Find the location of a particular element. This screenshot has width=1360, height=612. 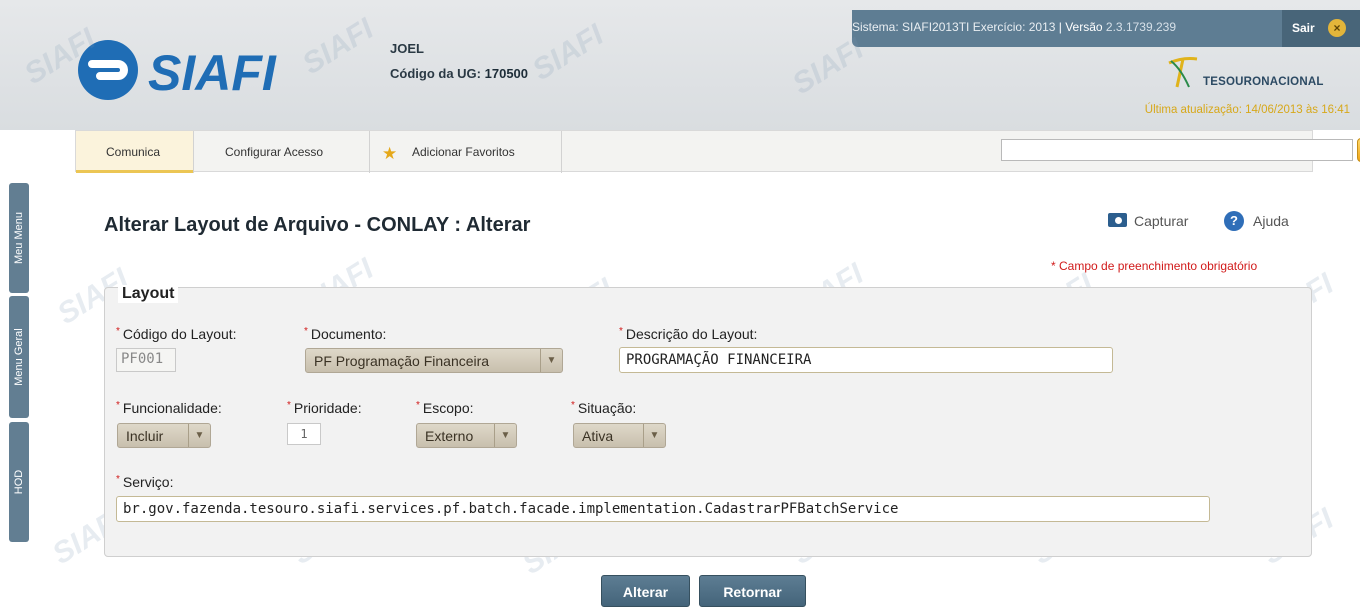

side-tab-label: HOD is located at coordinates (19, 482).